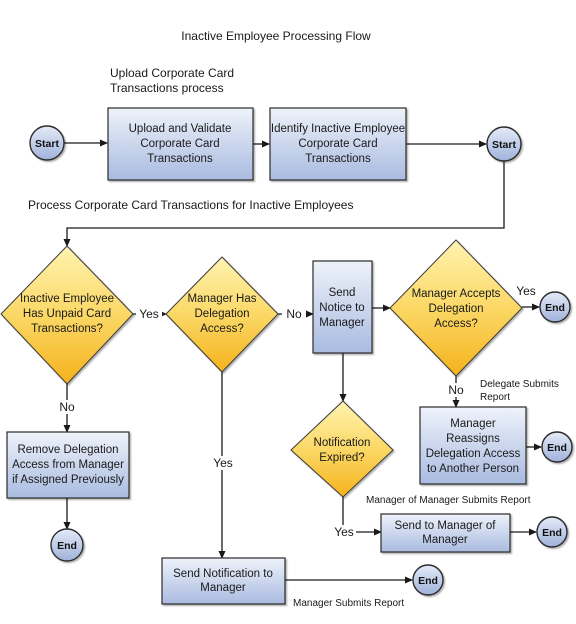 The image size is (576, 624). I want to click on process-send-notification: Send Notification to Manager, so click(223, 581).